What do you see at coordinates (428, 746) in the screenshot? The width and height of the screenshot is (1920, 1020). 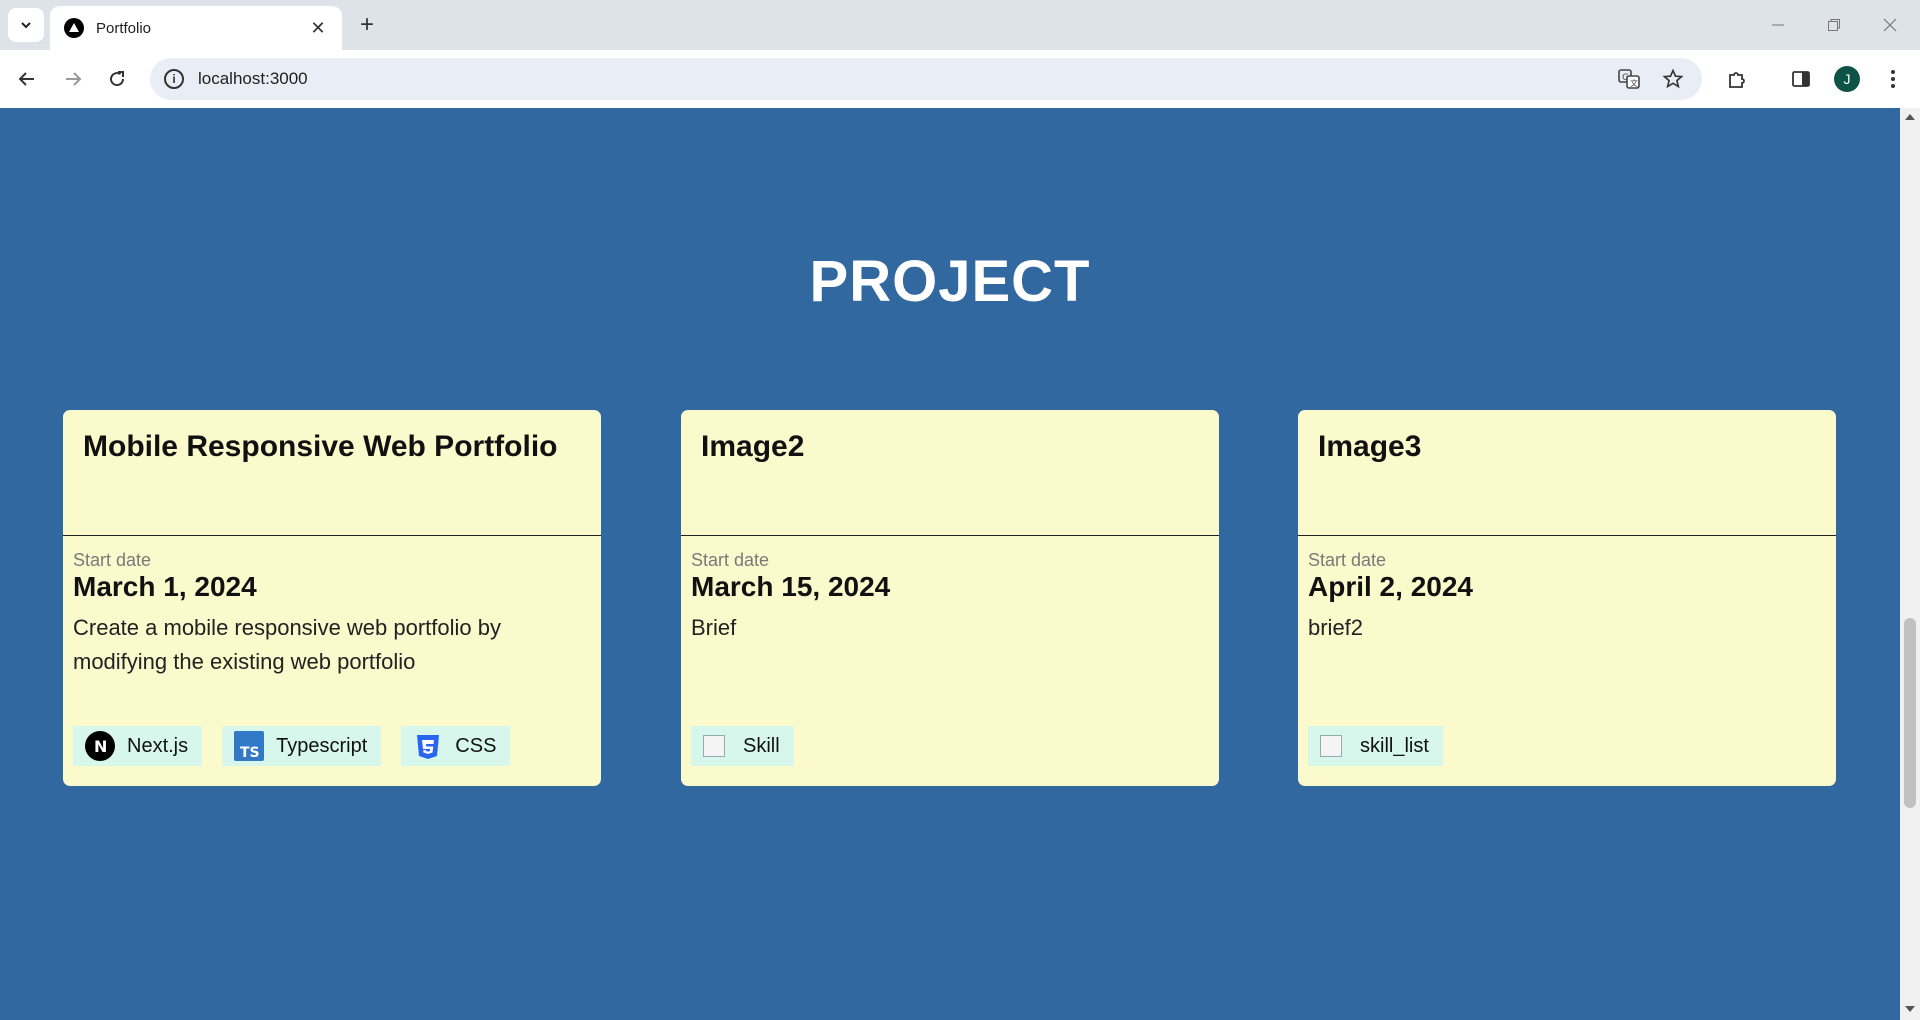 I see `css-icon` at bounding box center [428, 746].